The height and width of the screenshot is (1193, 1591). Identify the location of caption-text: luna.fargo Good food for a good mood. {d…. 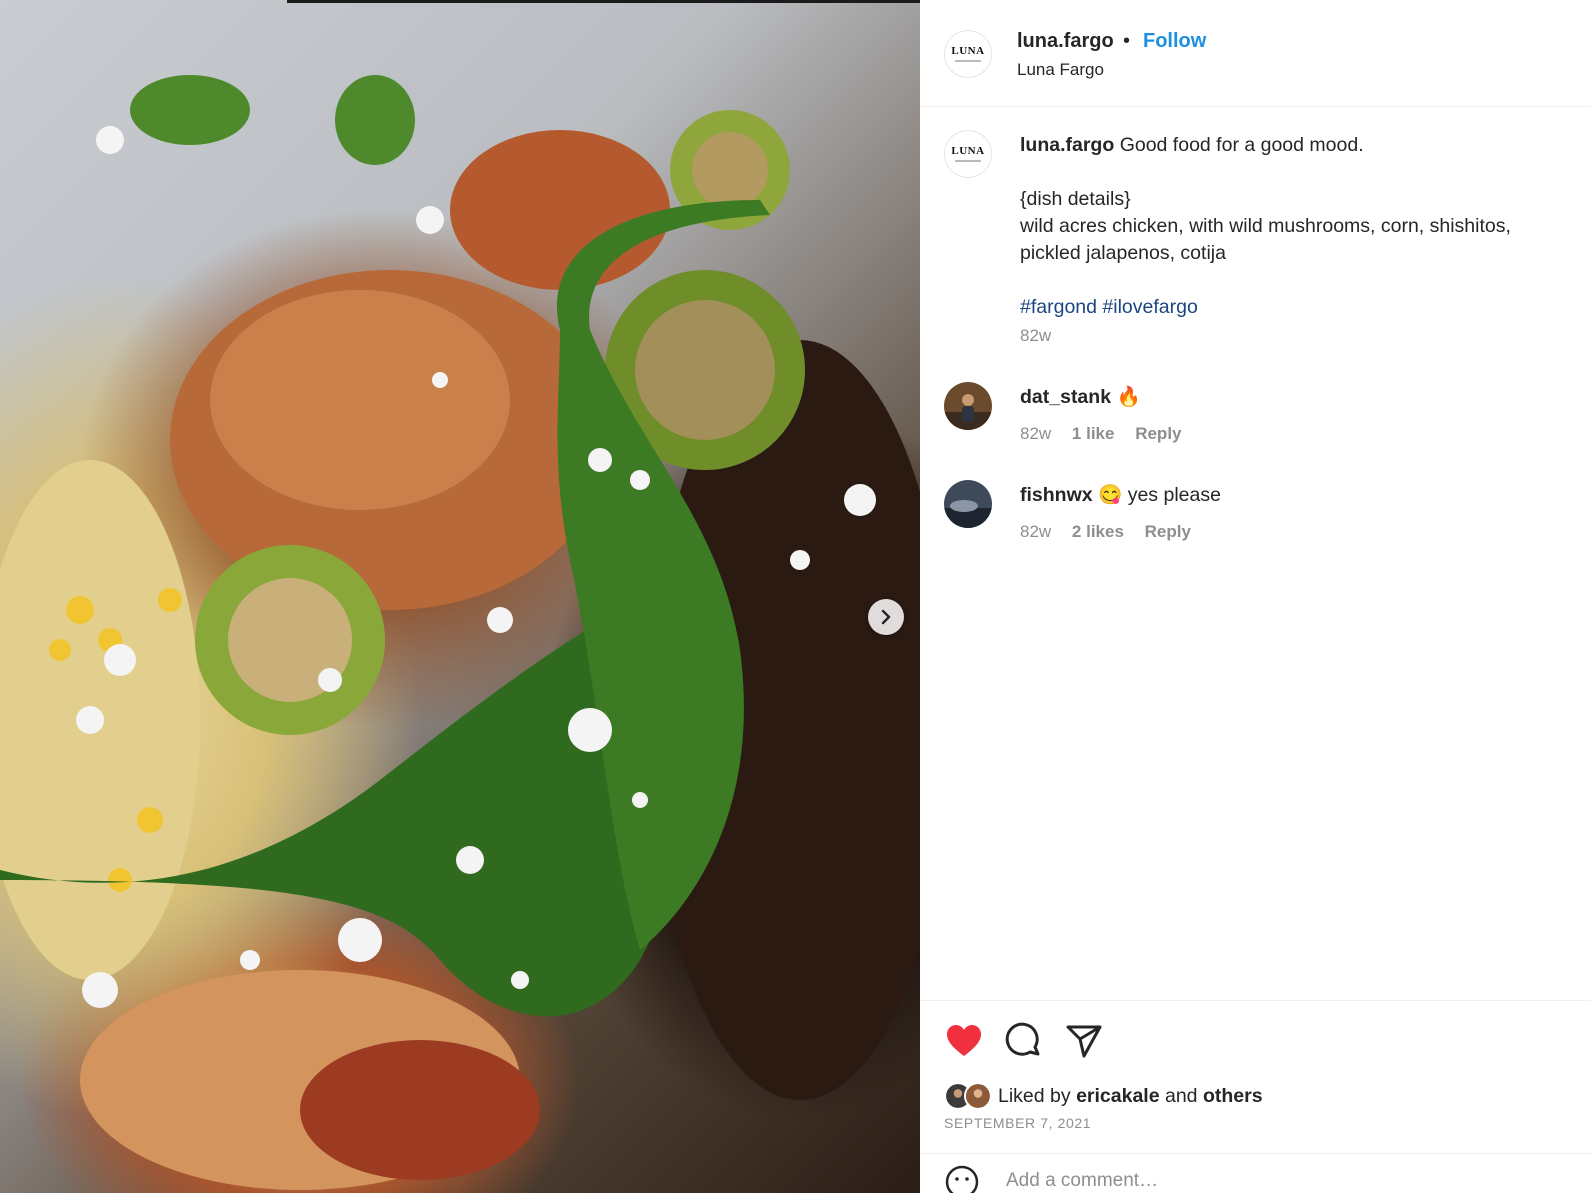
(1300, 226).